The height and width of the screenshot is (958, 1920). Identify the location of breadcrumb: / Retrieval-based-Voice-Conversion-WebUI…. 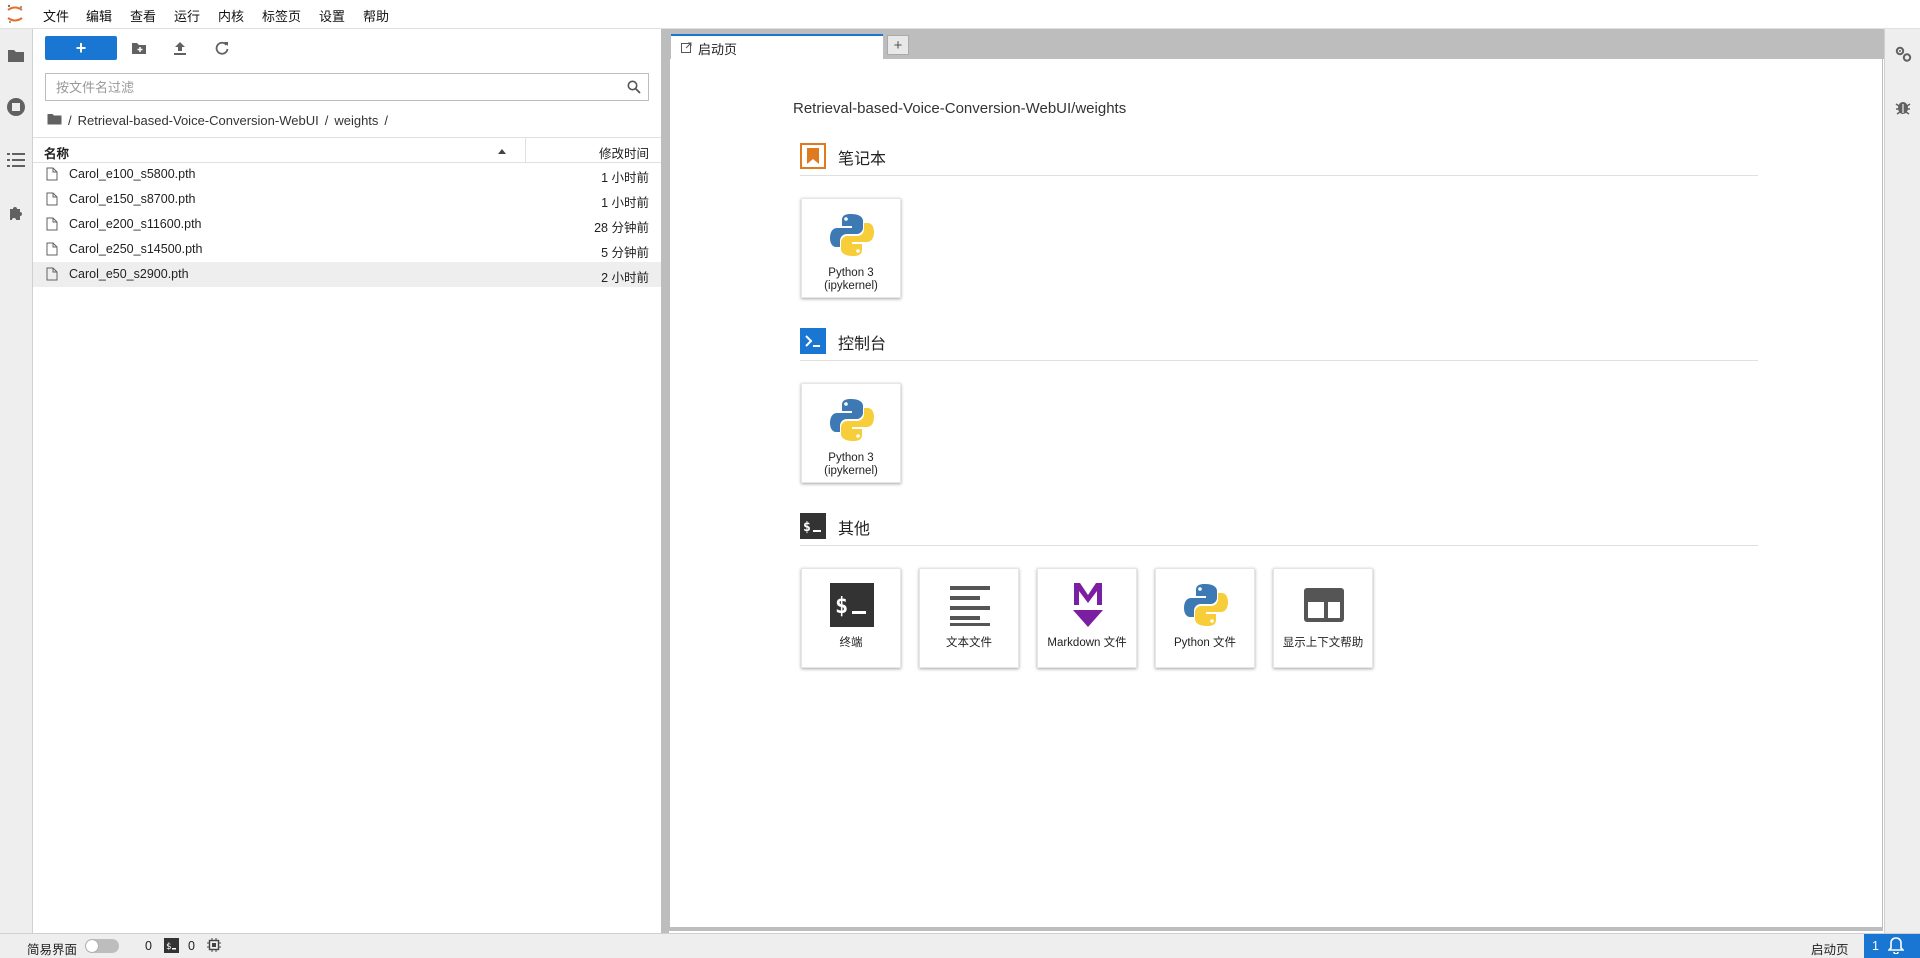
(217, 120).